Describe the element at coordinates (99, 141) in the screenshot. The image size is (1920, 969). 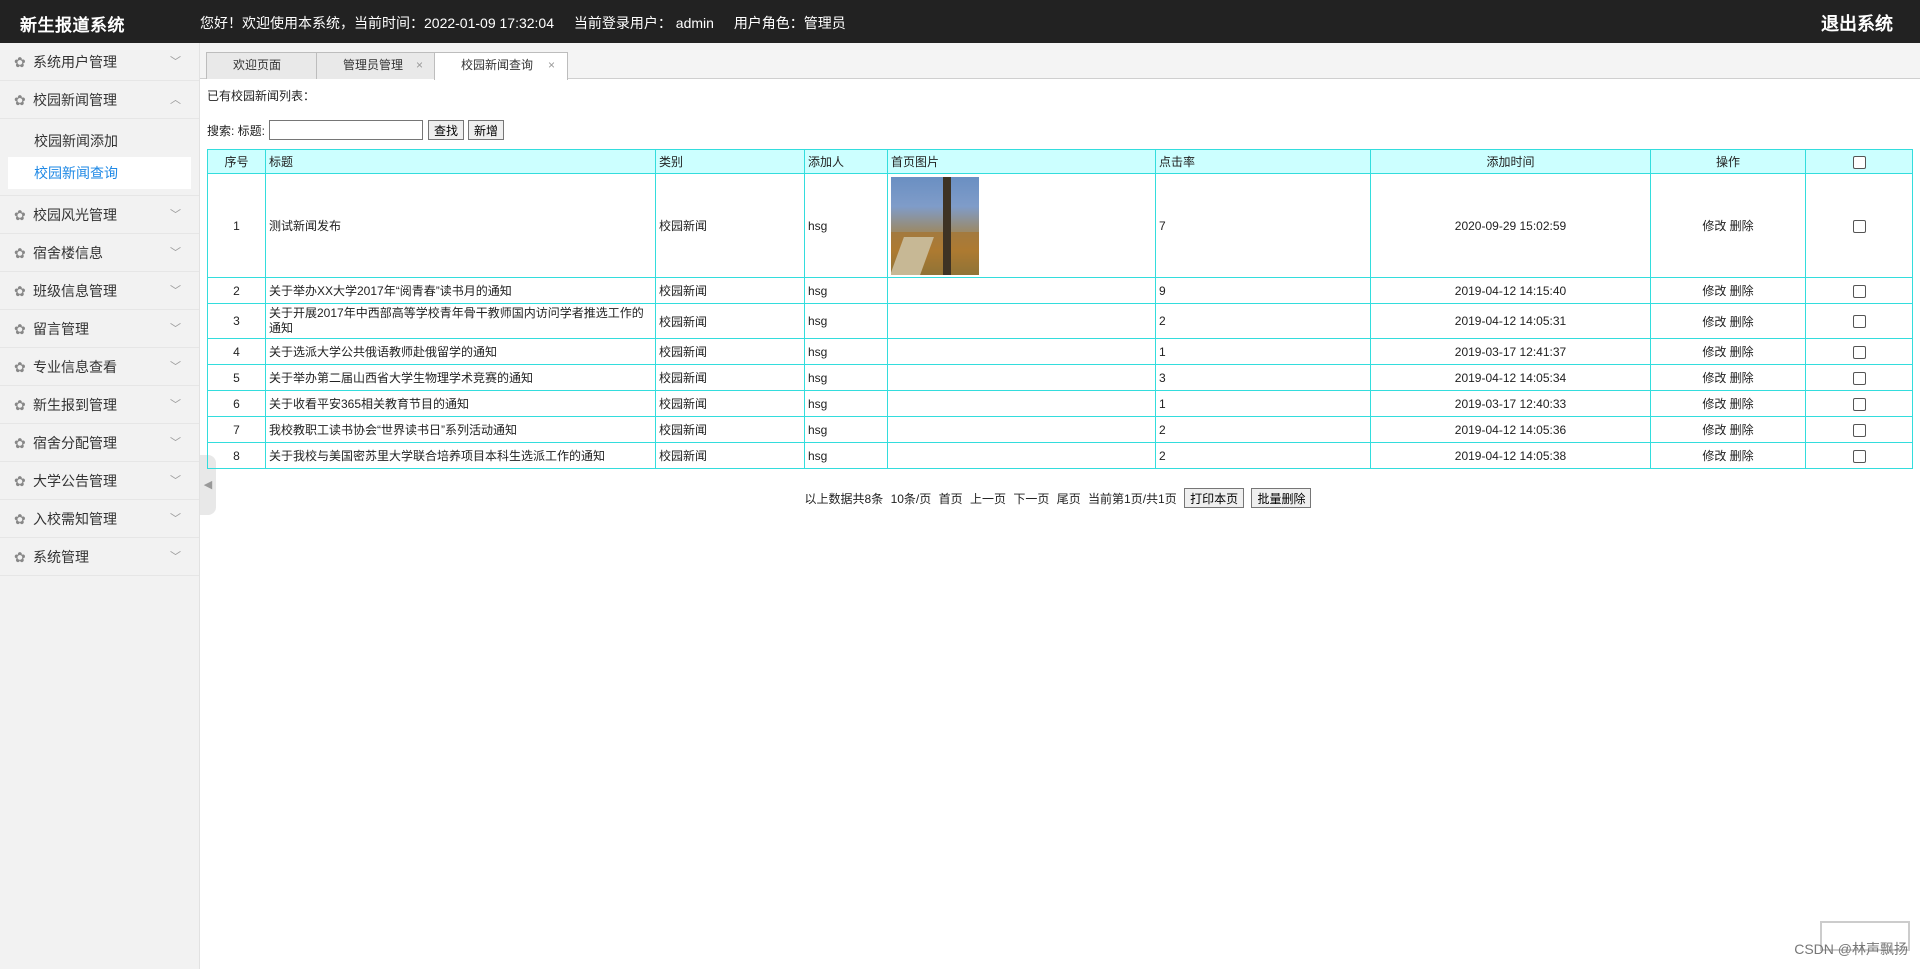
I see `submenu-item-news-add: 校园新闻添加` at that location.